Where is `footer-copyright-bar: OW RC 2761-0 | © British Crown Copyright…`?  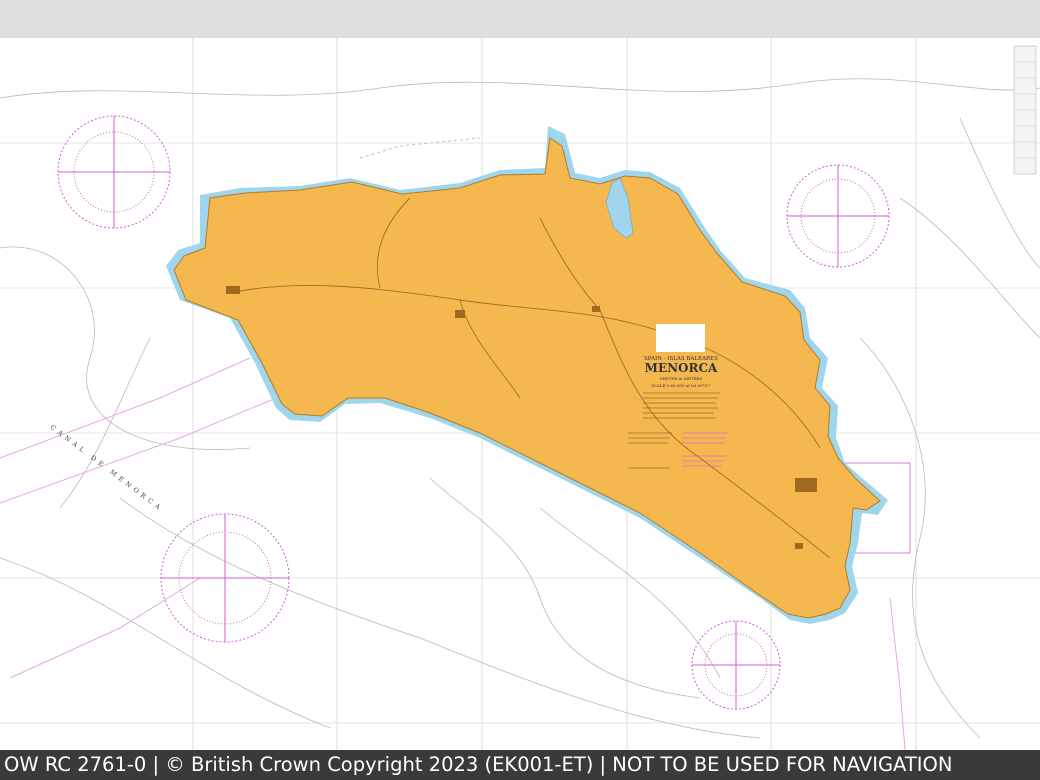
footer-copyright-bar: OW RC 2761-0 | © British Crown Copyright… is located at coordinates (520, 765).